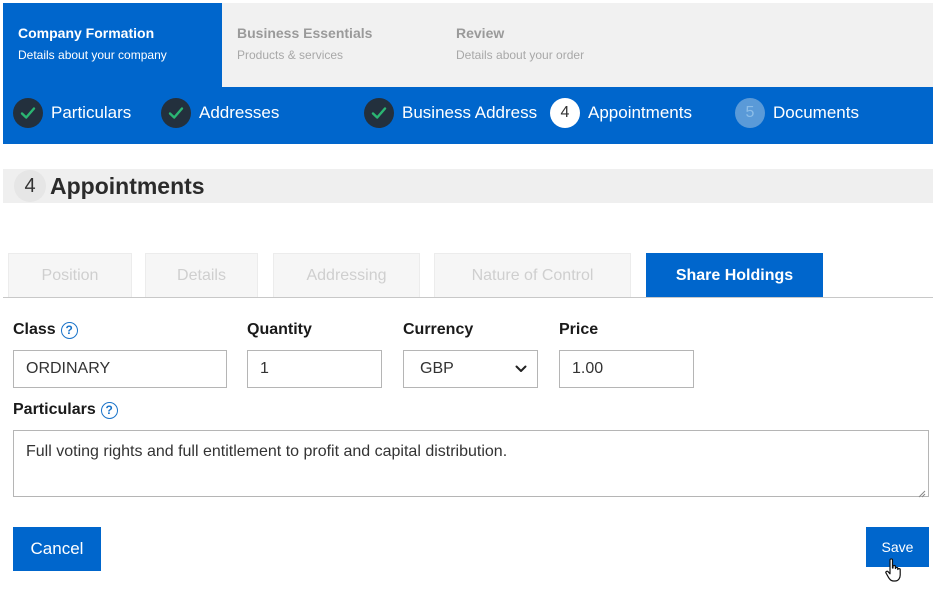 Image resolution: width=933 pixels, height=591 pixels. What do you see at coordinates (470, 112) in the screenshot?
I see `step-label: Business Address` at bounding box center [470, 112].